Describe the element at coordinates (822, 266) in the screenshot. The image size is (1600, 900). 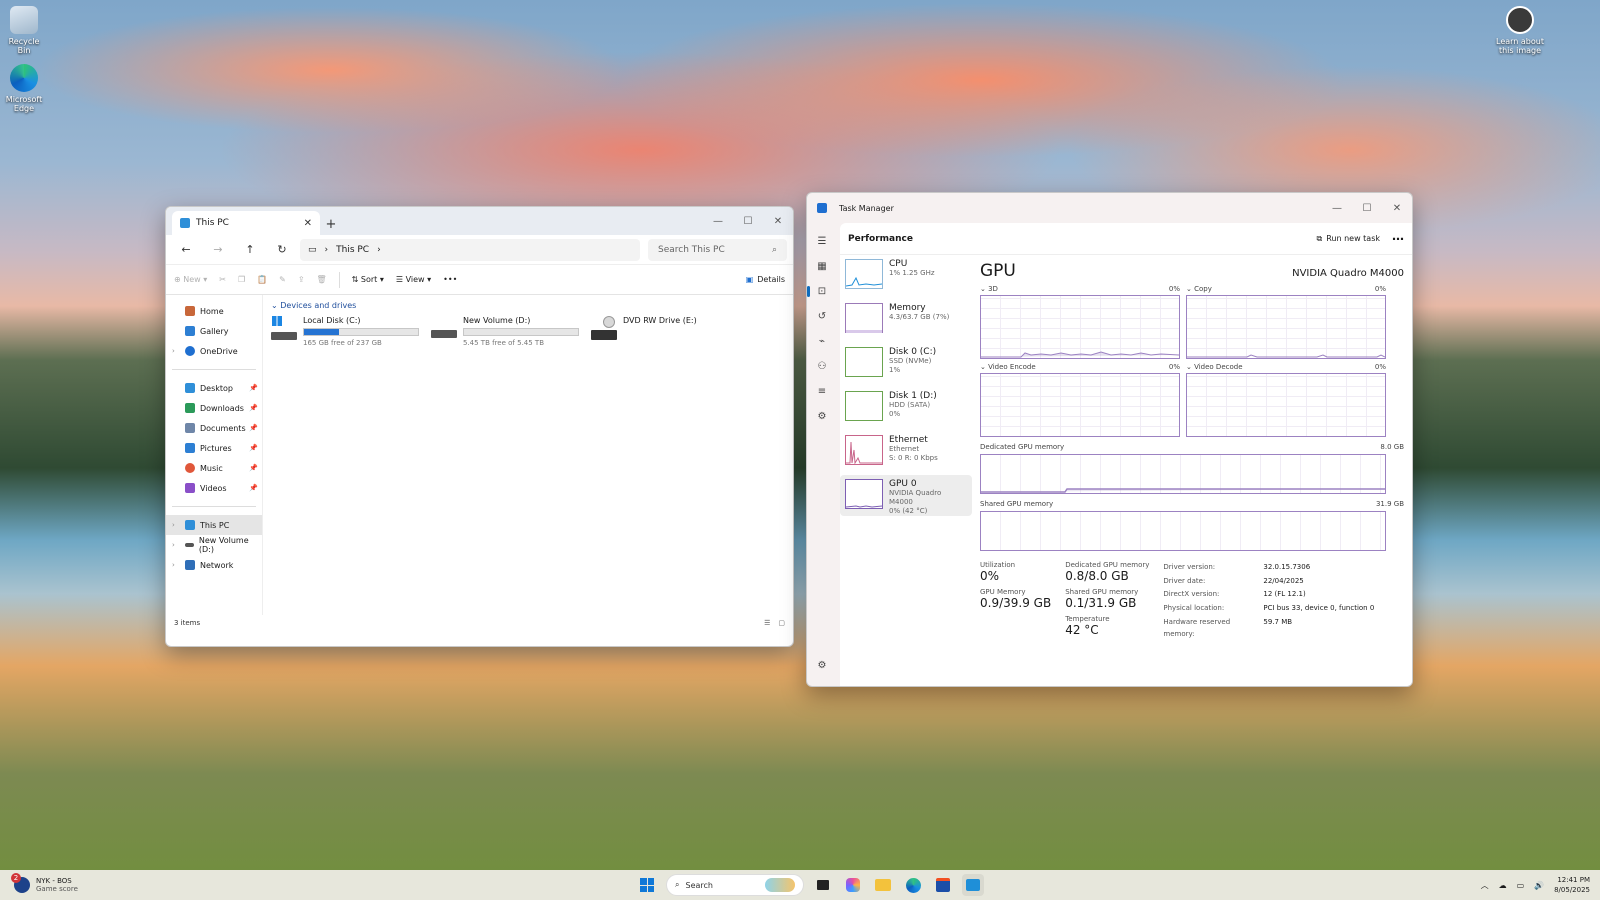
I see `processes-icon: ▦` at that location.